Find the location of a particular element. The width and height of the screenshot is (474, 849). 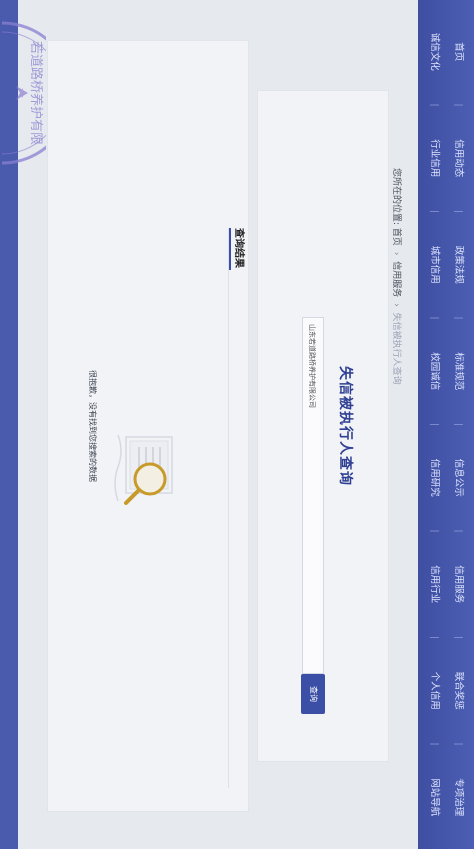

nav-item-standards: 标准规范 is located at coordinates (457, 371).